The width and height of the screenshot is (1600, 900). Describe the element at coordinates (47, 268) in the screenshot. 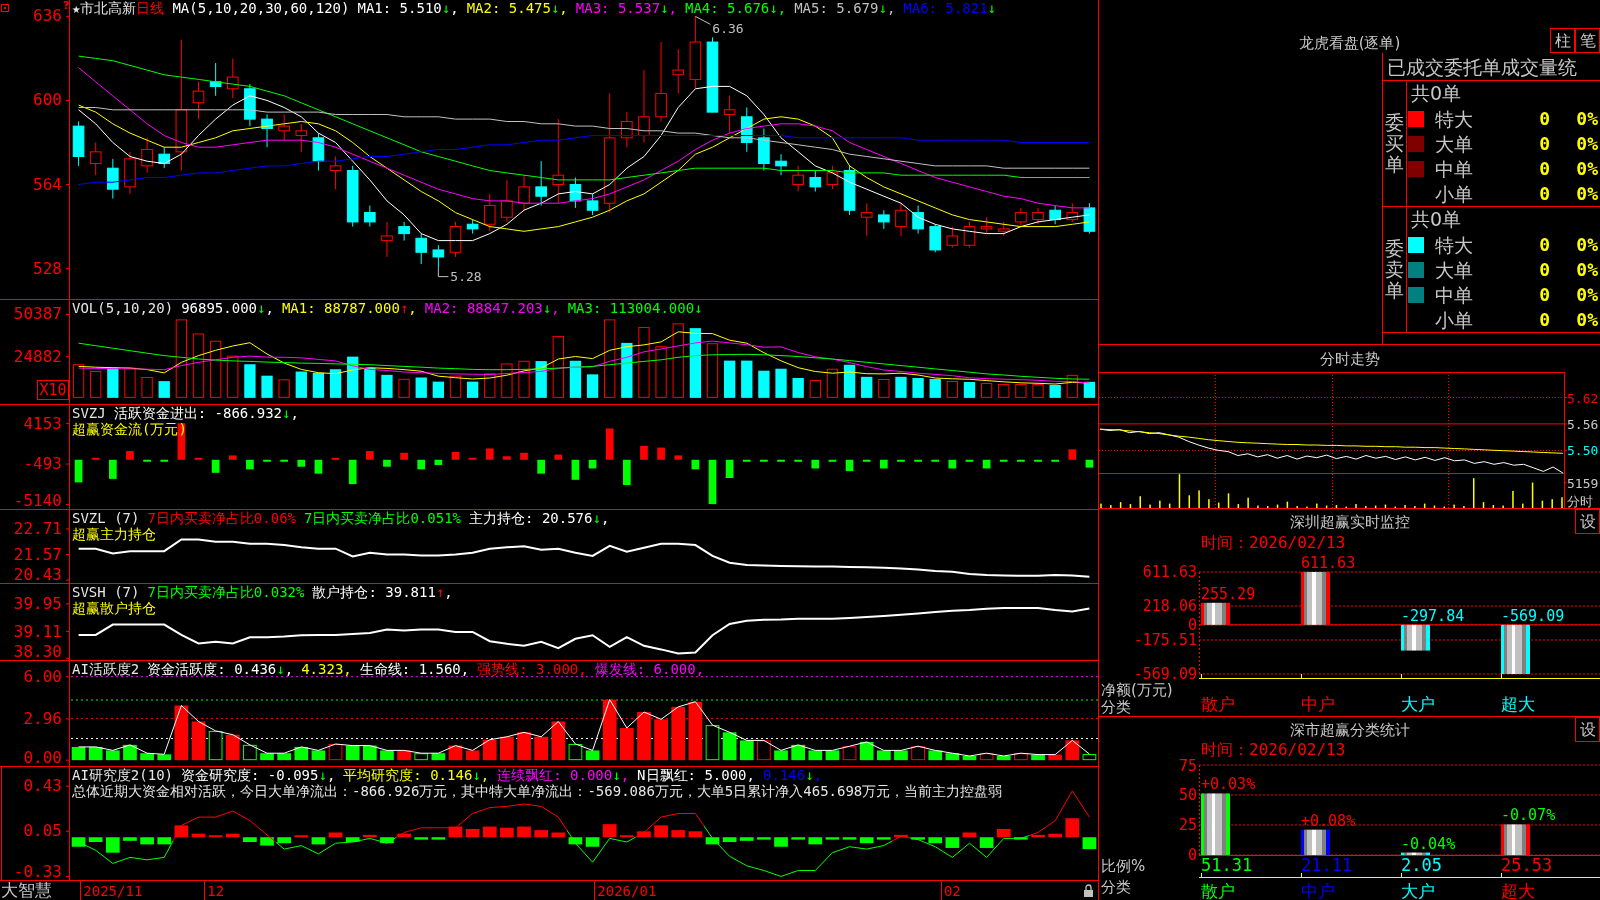

I see `axis-tick-label: 528` at that location.